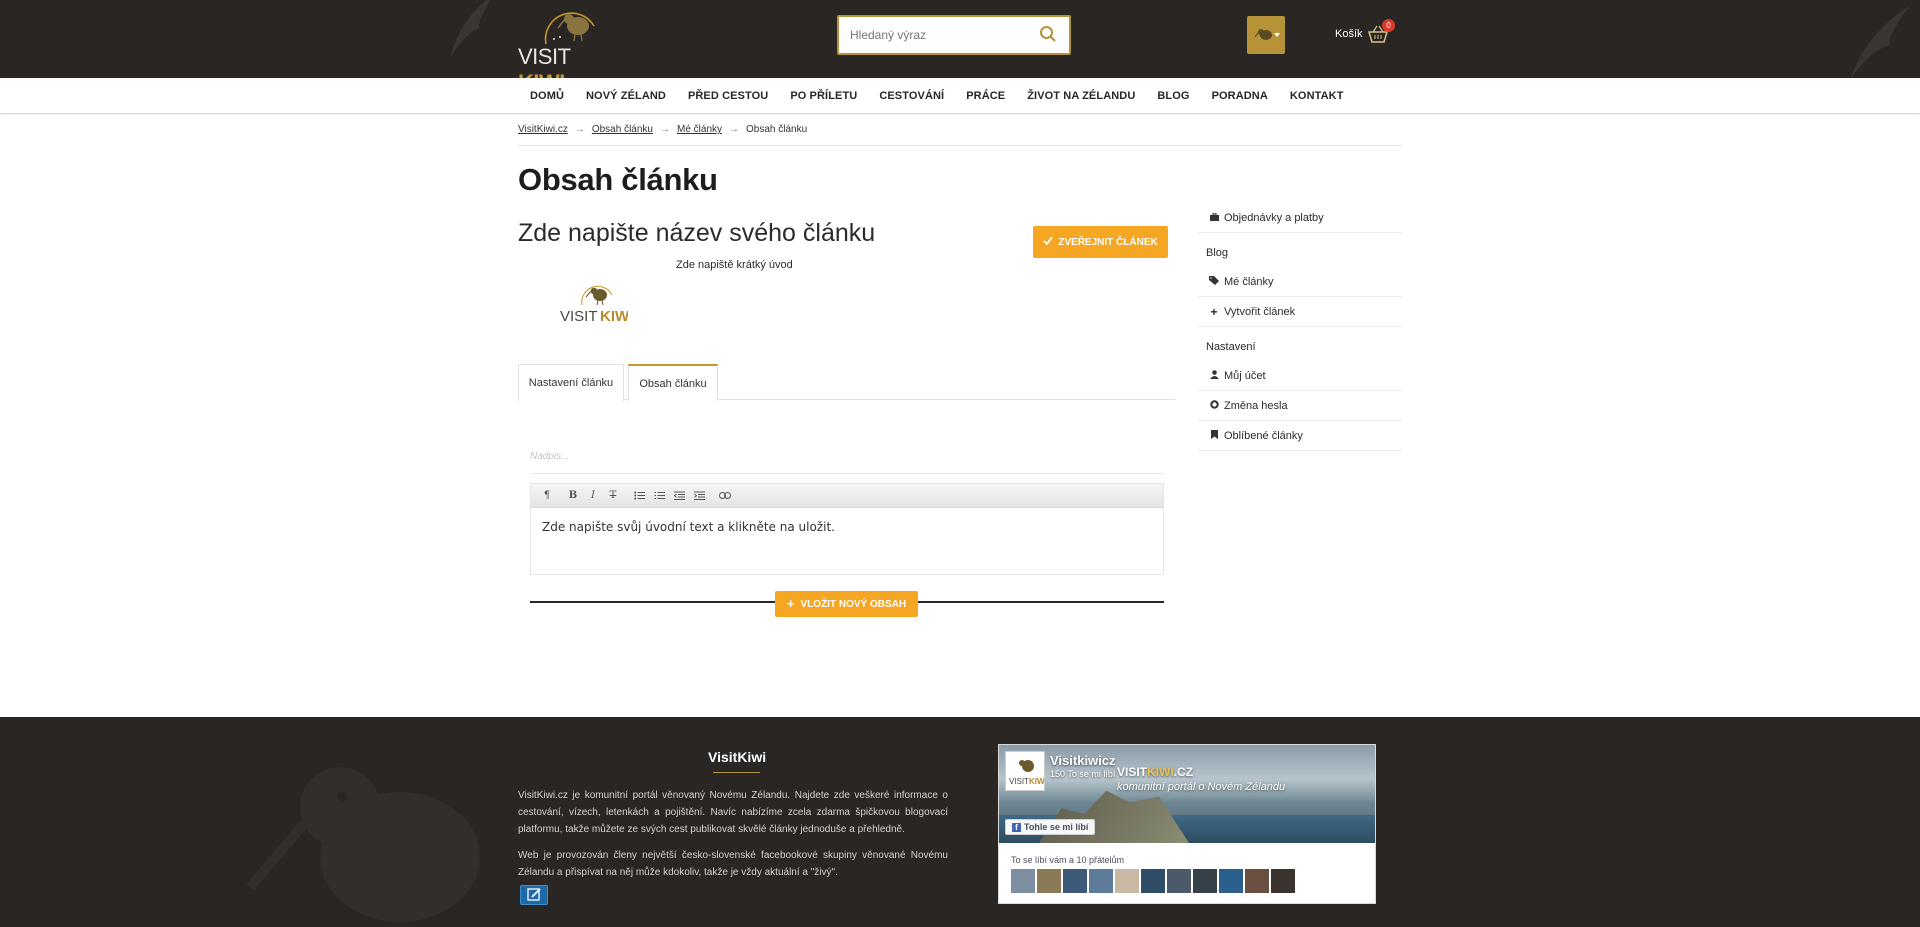 Image resolution: width=1920 pixels, height=927 pixels. I want to click on kiwi-logo-icon: VISIT KIWI, so click(596, 305).